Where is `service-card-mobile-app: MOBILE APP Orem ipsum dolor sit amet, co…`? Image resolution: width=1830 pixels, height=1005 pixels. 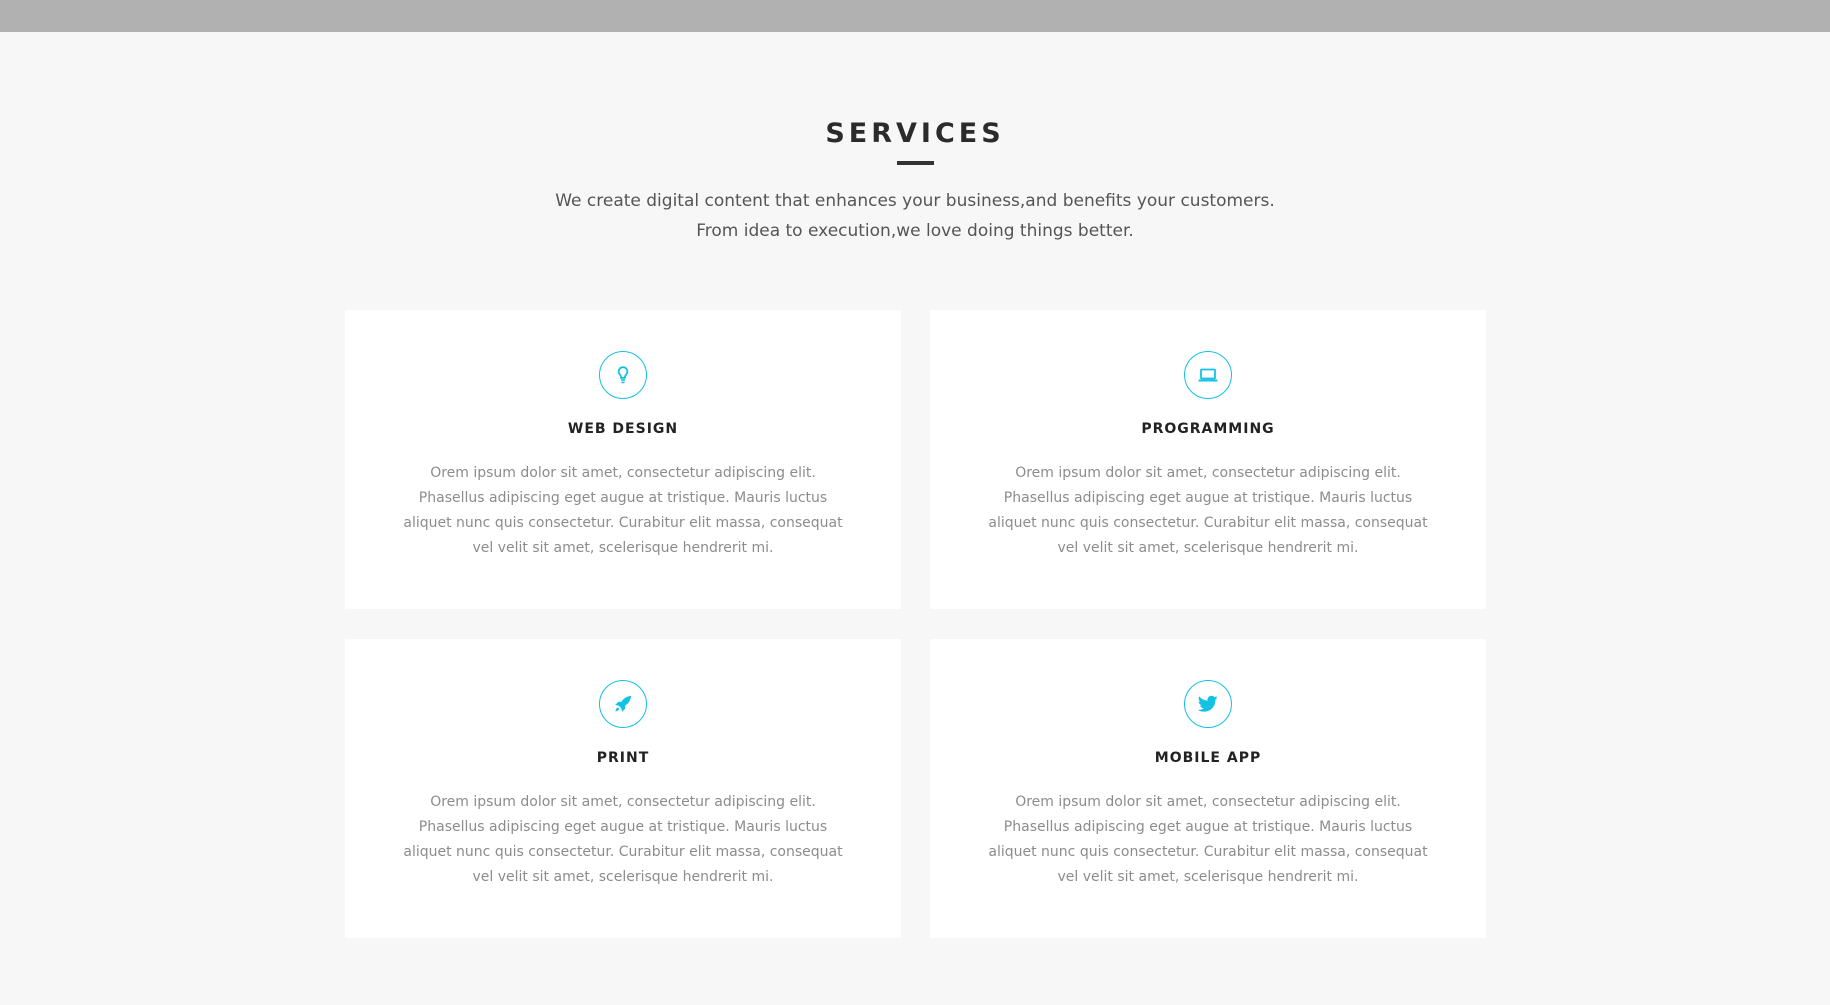 service-card-mobile-app: MOBILE APP Orem ipsum dolor sit amet, co… is located at coordinates (1208, 788).